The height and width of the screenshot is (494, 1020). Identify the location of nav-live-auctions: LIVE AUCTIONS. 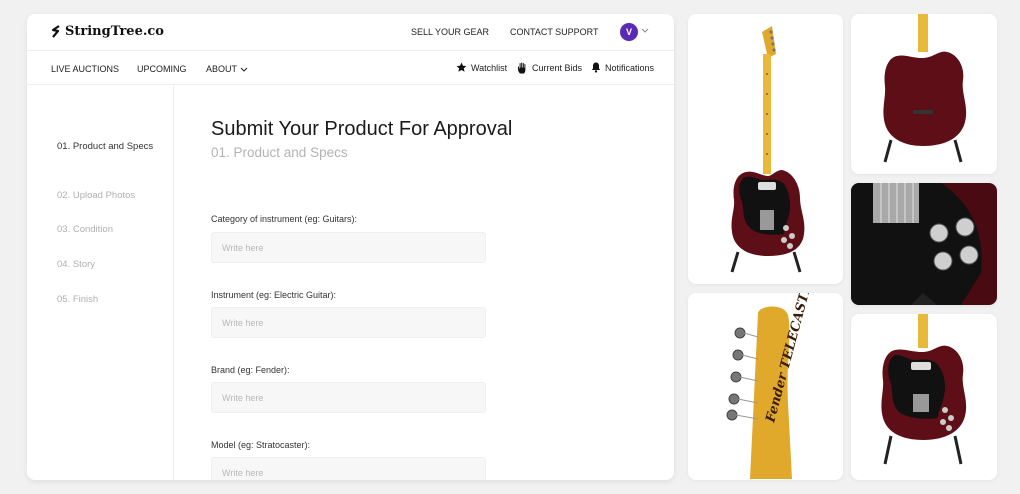
(85, 69).